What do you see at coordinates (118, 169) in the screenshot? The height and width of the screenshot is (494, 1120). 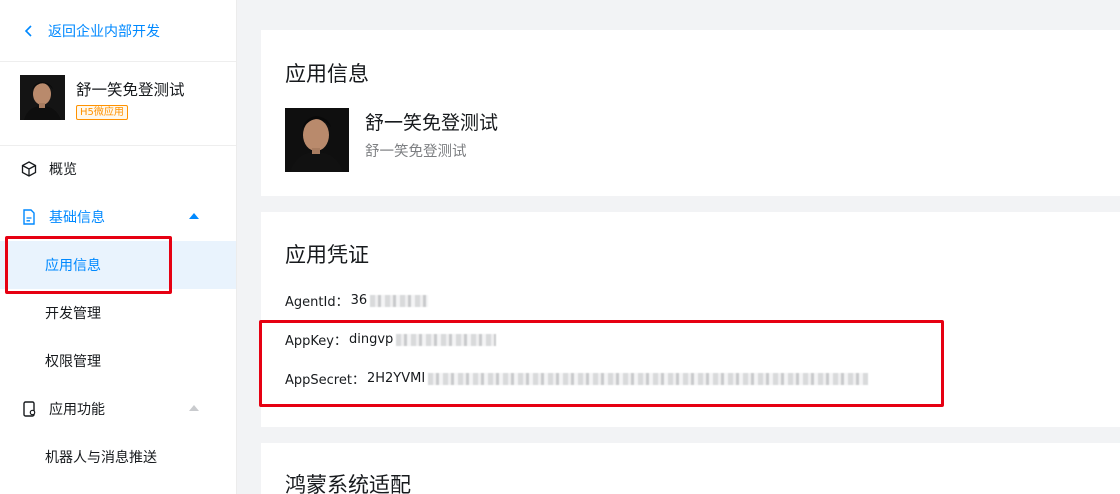 I see `sidebar-item-overview: 概览` at bounding box center [118, 169].